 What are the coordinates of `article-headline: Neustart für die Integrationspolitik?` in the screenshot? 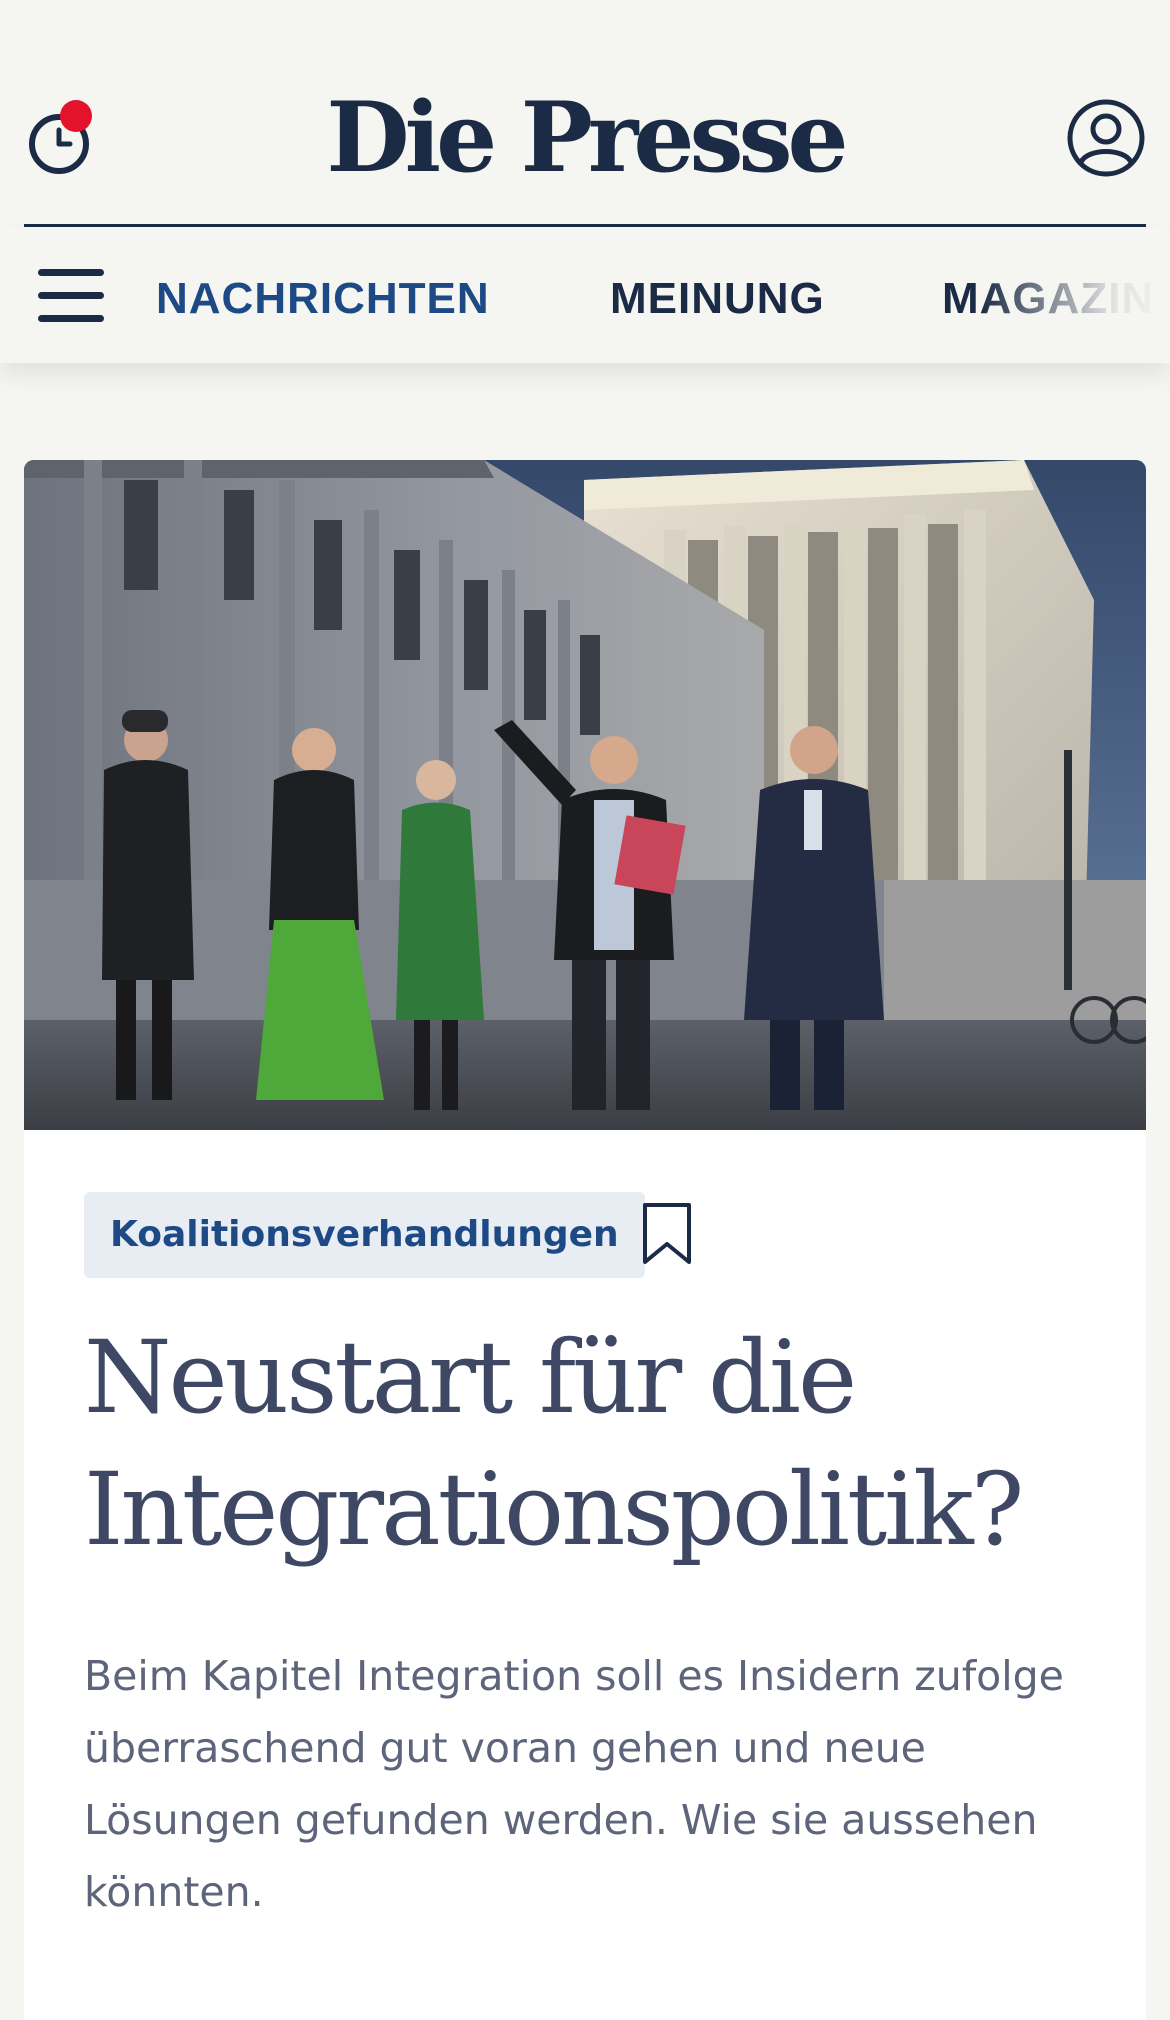 It's located at (594, 1444).